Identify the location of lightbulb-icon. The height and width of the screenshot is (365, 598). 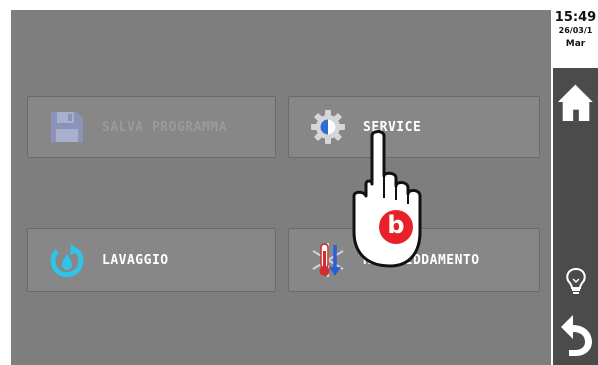
(576, 282).